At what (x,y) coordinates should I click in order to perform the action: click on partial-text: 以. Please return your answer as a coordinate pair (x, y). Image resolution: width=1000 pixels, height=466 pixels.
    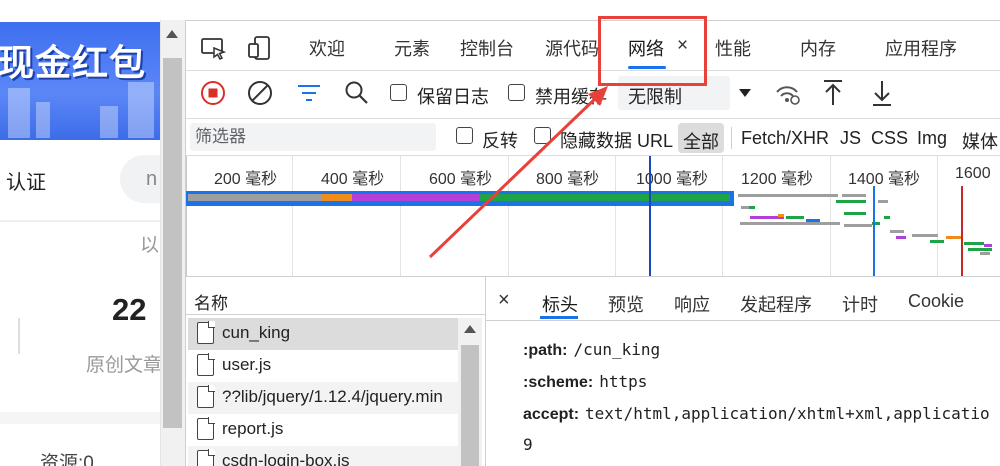
    Looking at the image, I should click on (150, 245).